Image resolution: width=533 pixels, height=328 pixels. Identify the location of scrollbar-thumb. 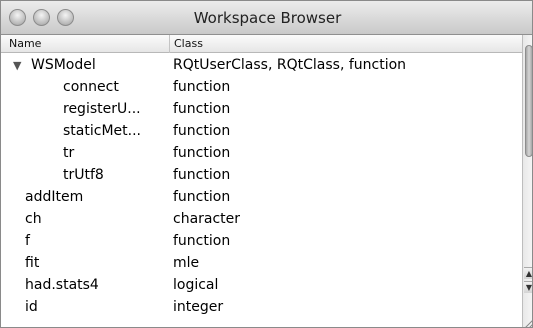
(528, 101).